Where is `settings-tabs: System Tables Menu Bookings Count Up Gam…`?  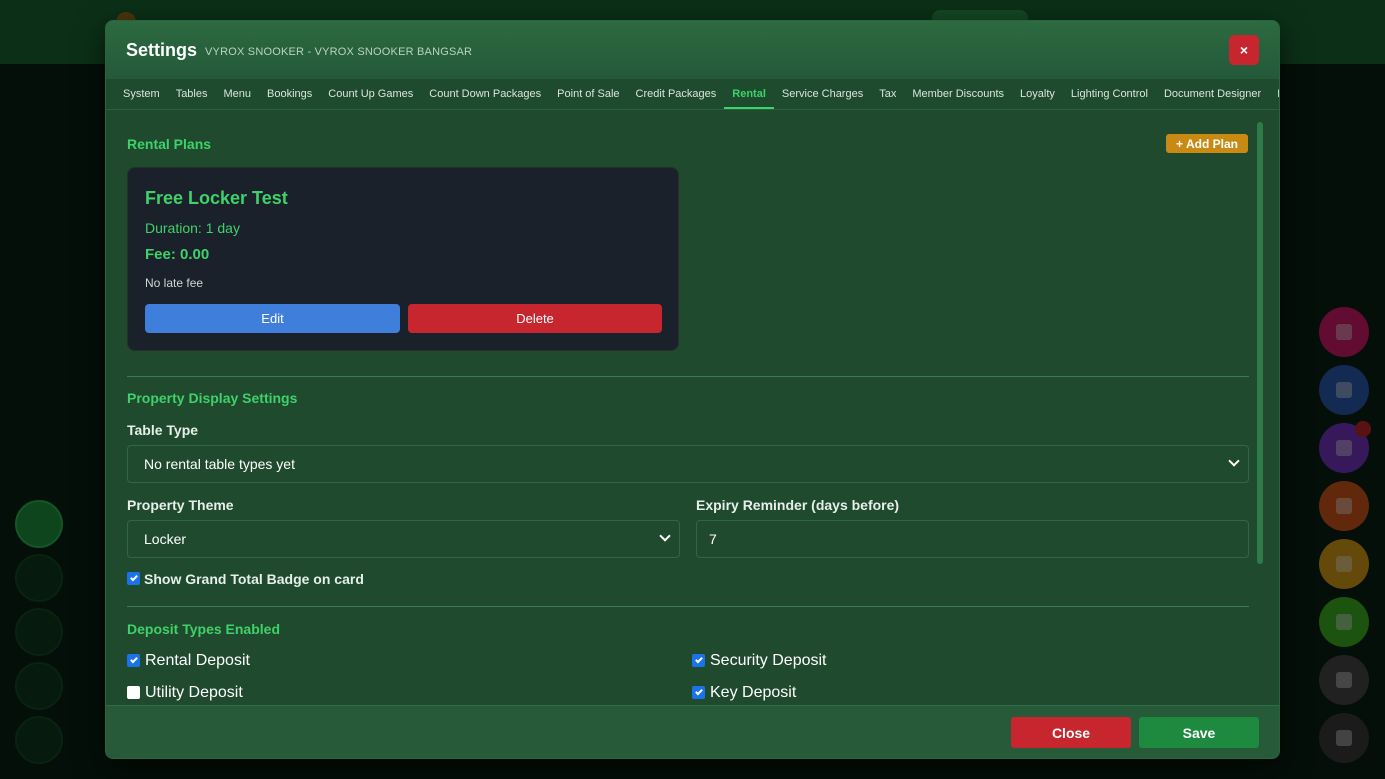 settings-tabs: System Tables Menu Bookings Count Up Gam… is located at coordinates (692, 94).